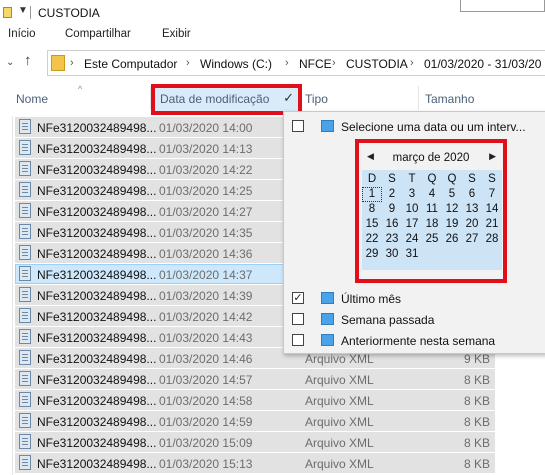  Describe the element at coordinates (298, 298) in the screenshot. I see `filter-option-checkbox: ✓` at that location.